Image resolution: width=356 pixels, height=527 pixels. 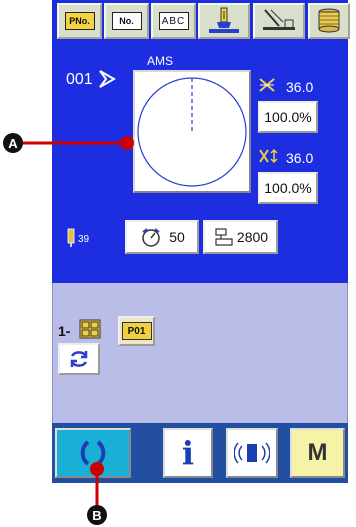 I want to click on callout-a: A, so click(x=13, y=143).